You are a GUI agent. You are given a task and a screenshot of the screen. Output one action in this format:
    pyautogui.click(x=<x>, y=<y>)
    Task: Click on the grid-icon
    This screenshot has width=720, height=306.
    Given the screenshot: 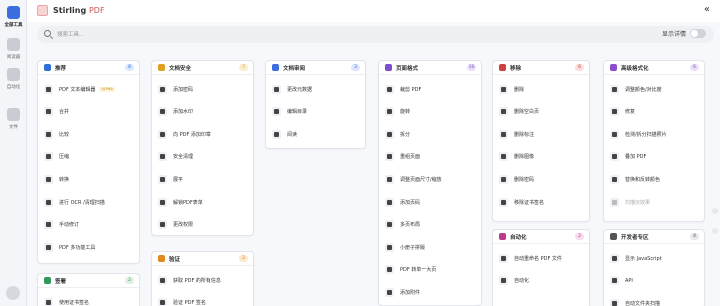 What is the action you would take?
    pyautogui.click(x=13, y=12)
    